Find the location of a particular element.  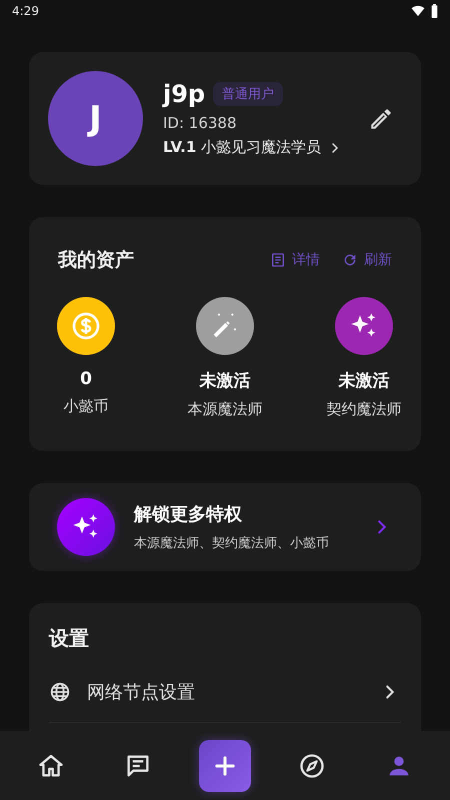

refresh-icon is located at coordinates (350, 260).